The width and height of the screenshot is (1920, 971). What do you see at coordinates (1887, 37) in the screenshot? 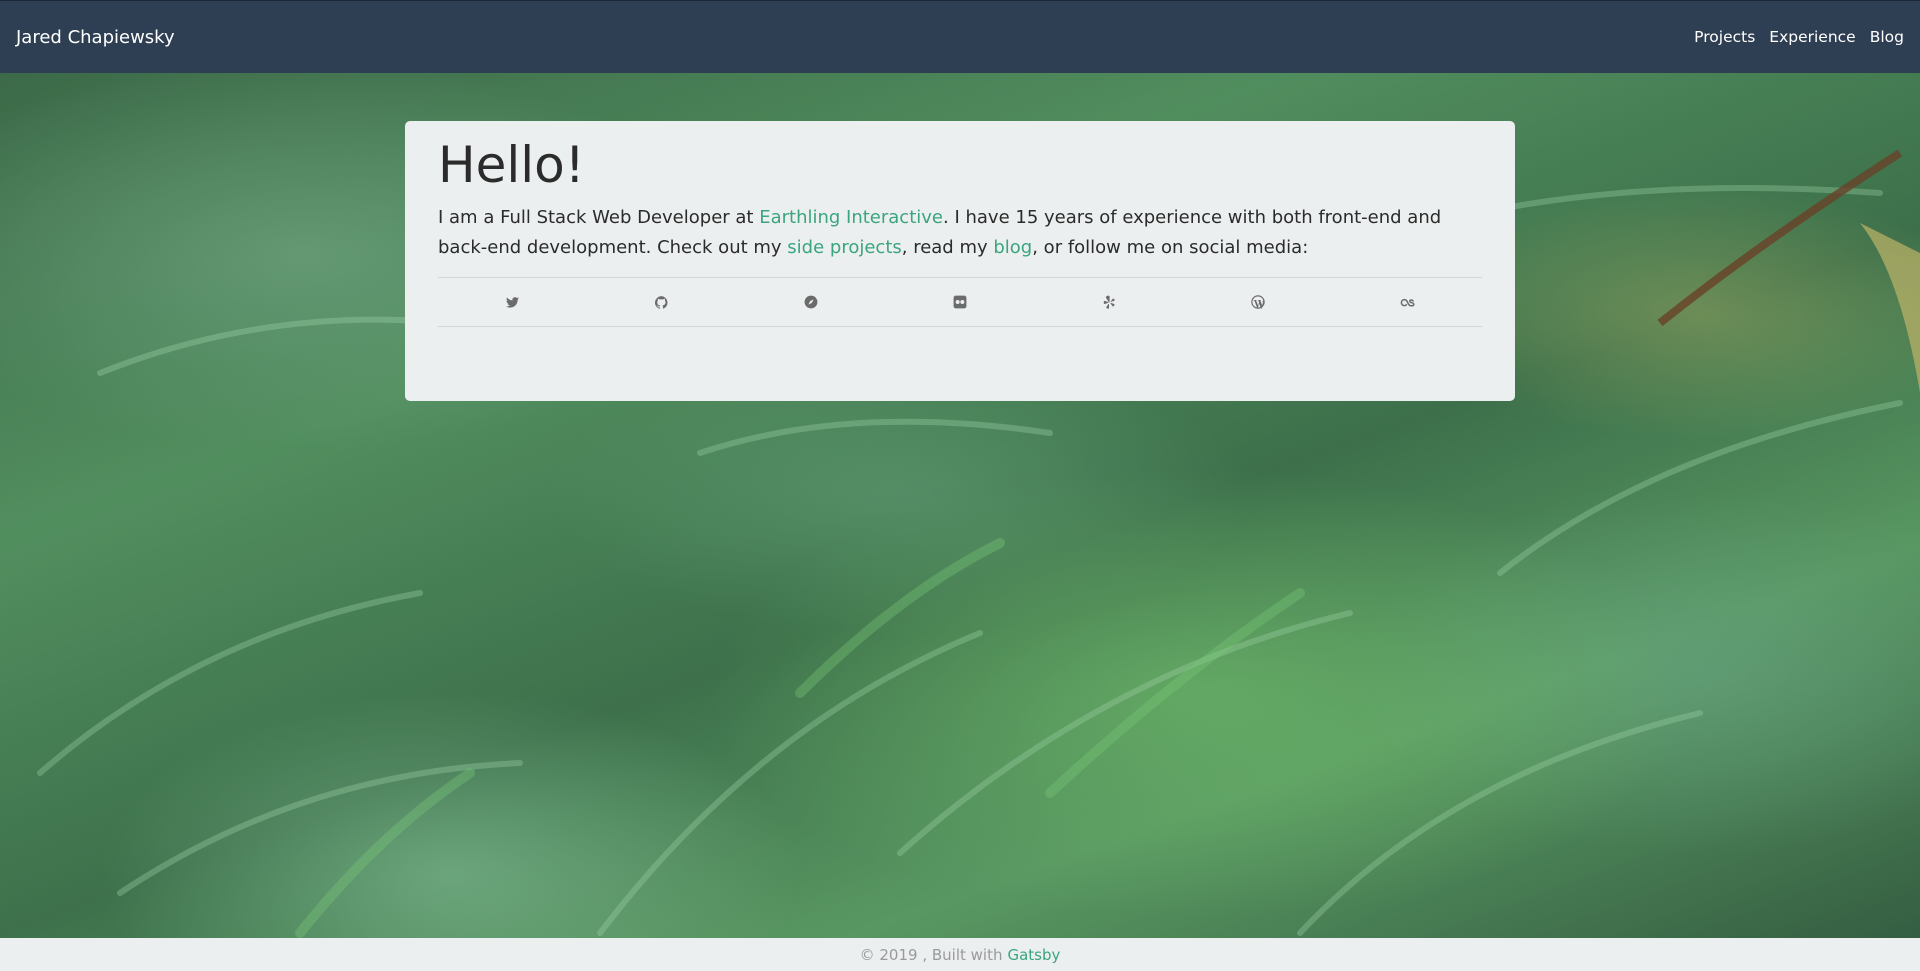
I see `nav-link-blog: Blog` at bounding box center [1887, 37].